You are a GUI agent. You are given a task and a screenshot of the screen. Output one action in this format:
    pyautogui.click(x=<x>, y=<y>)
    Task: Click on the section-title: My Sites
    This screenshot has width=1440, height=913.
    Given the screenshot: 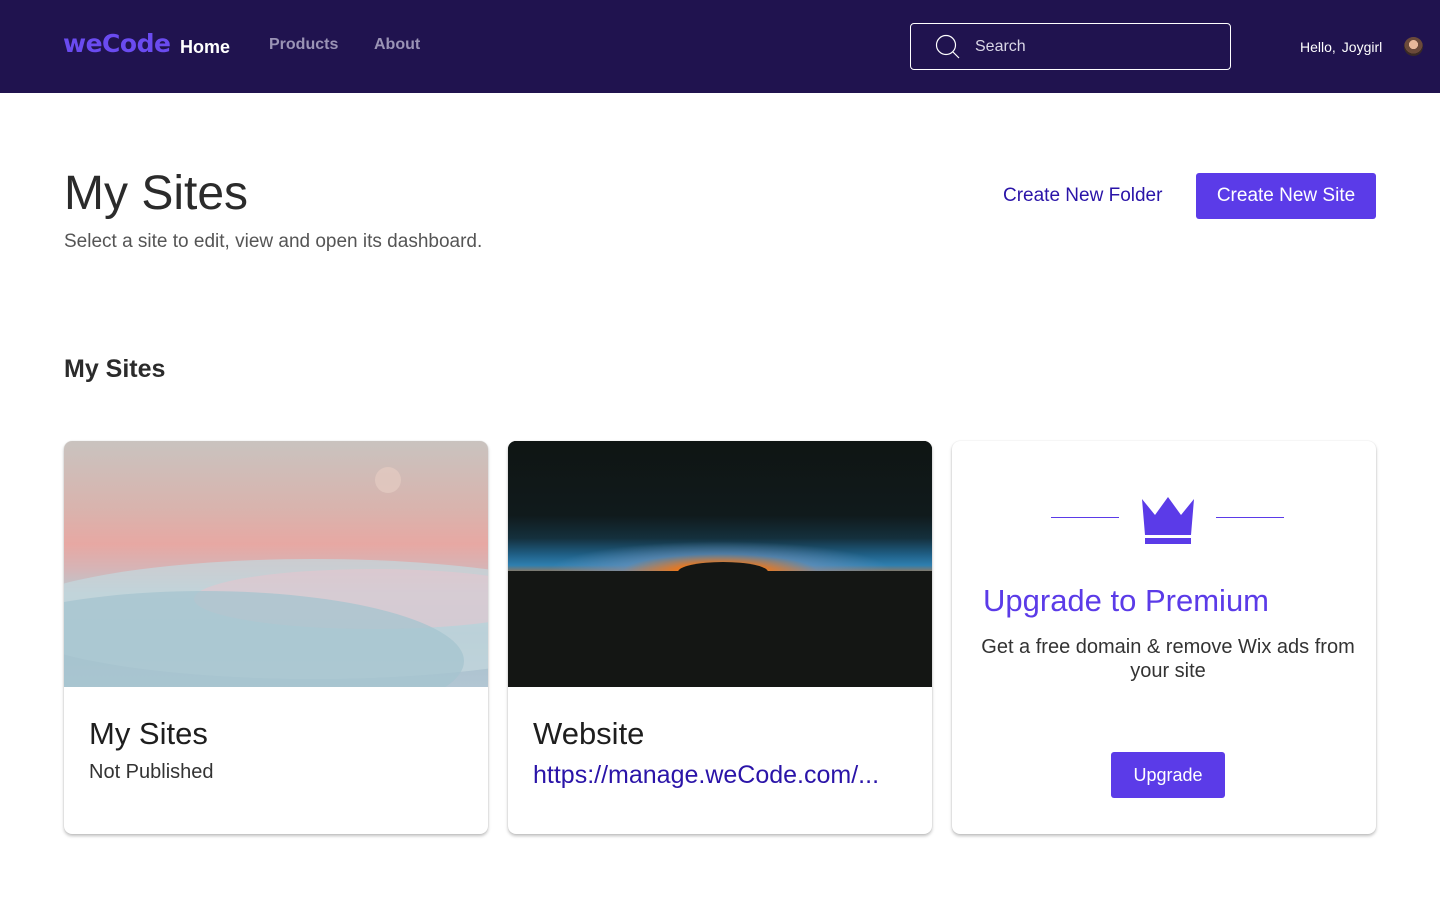 What is the action you would take?
    pyautogui.click(x=115, y=369)
    